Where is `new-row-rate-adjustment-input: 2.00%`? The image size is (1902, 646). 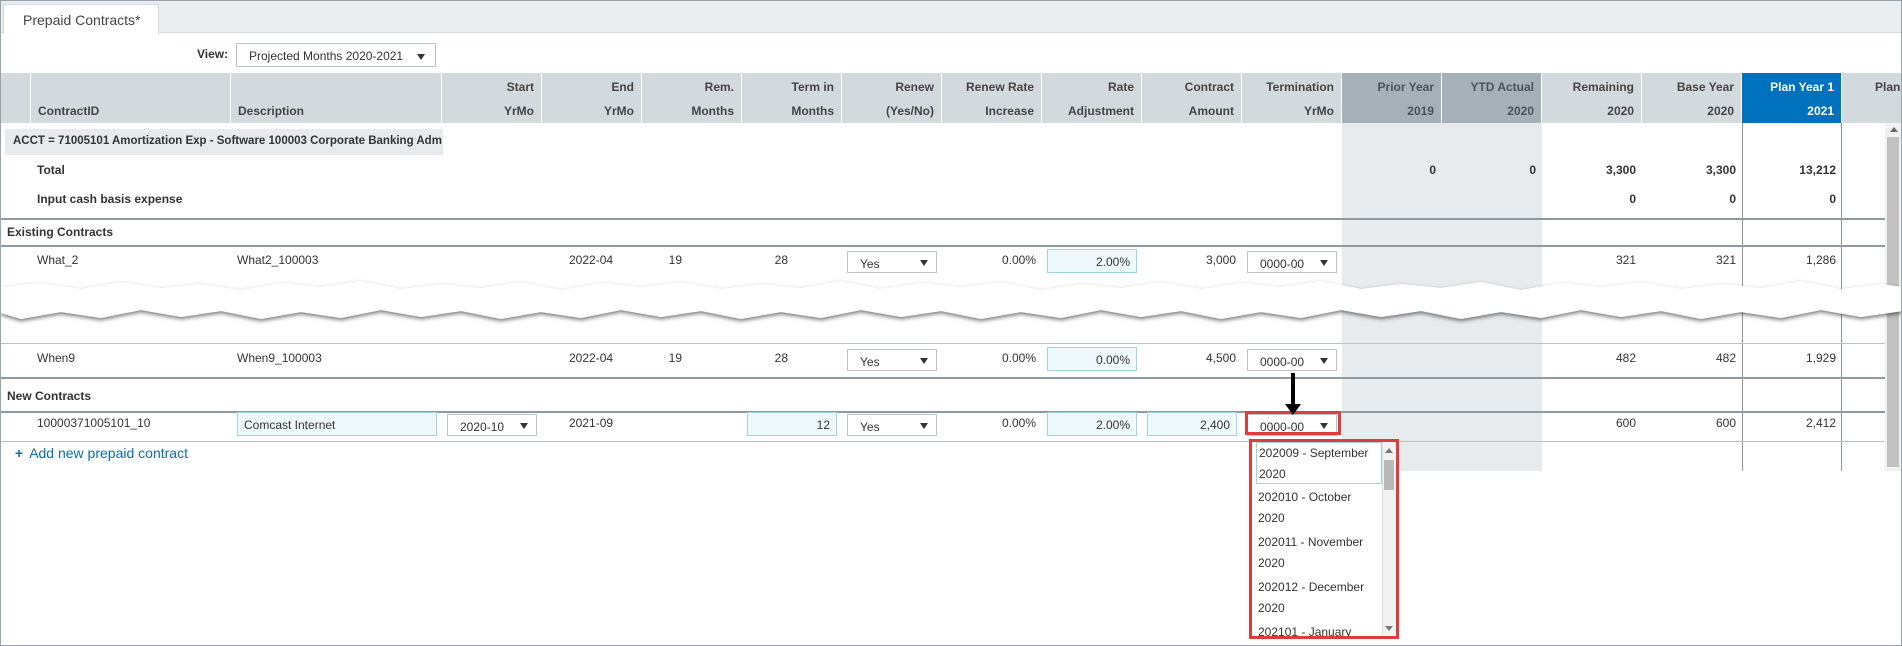 new-row-rate-adjustment-input: 2.00% is located at coordinates (1092, 424).